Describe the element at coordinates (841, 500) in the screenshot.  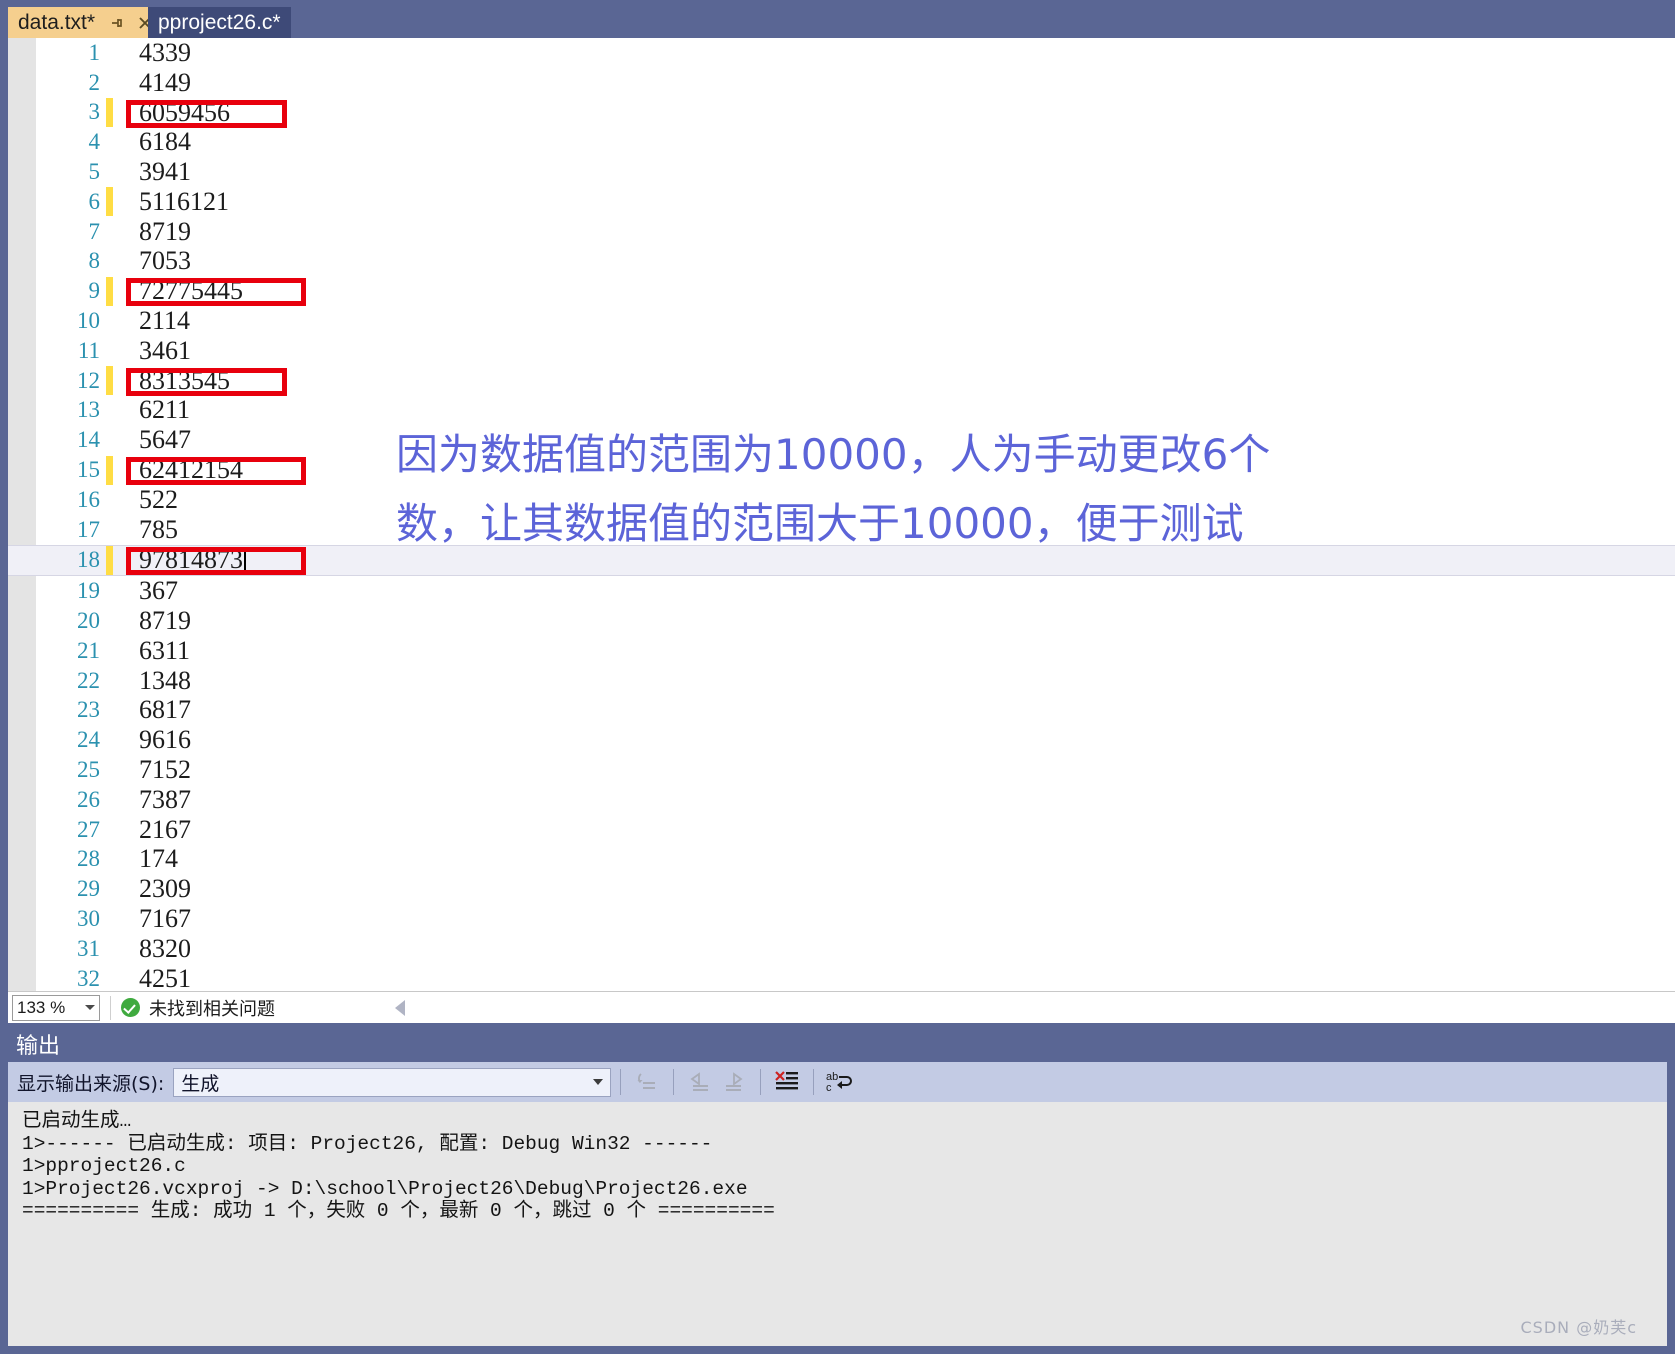
I see `code-line: 16 522` at that location.